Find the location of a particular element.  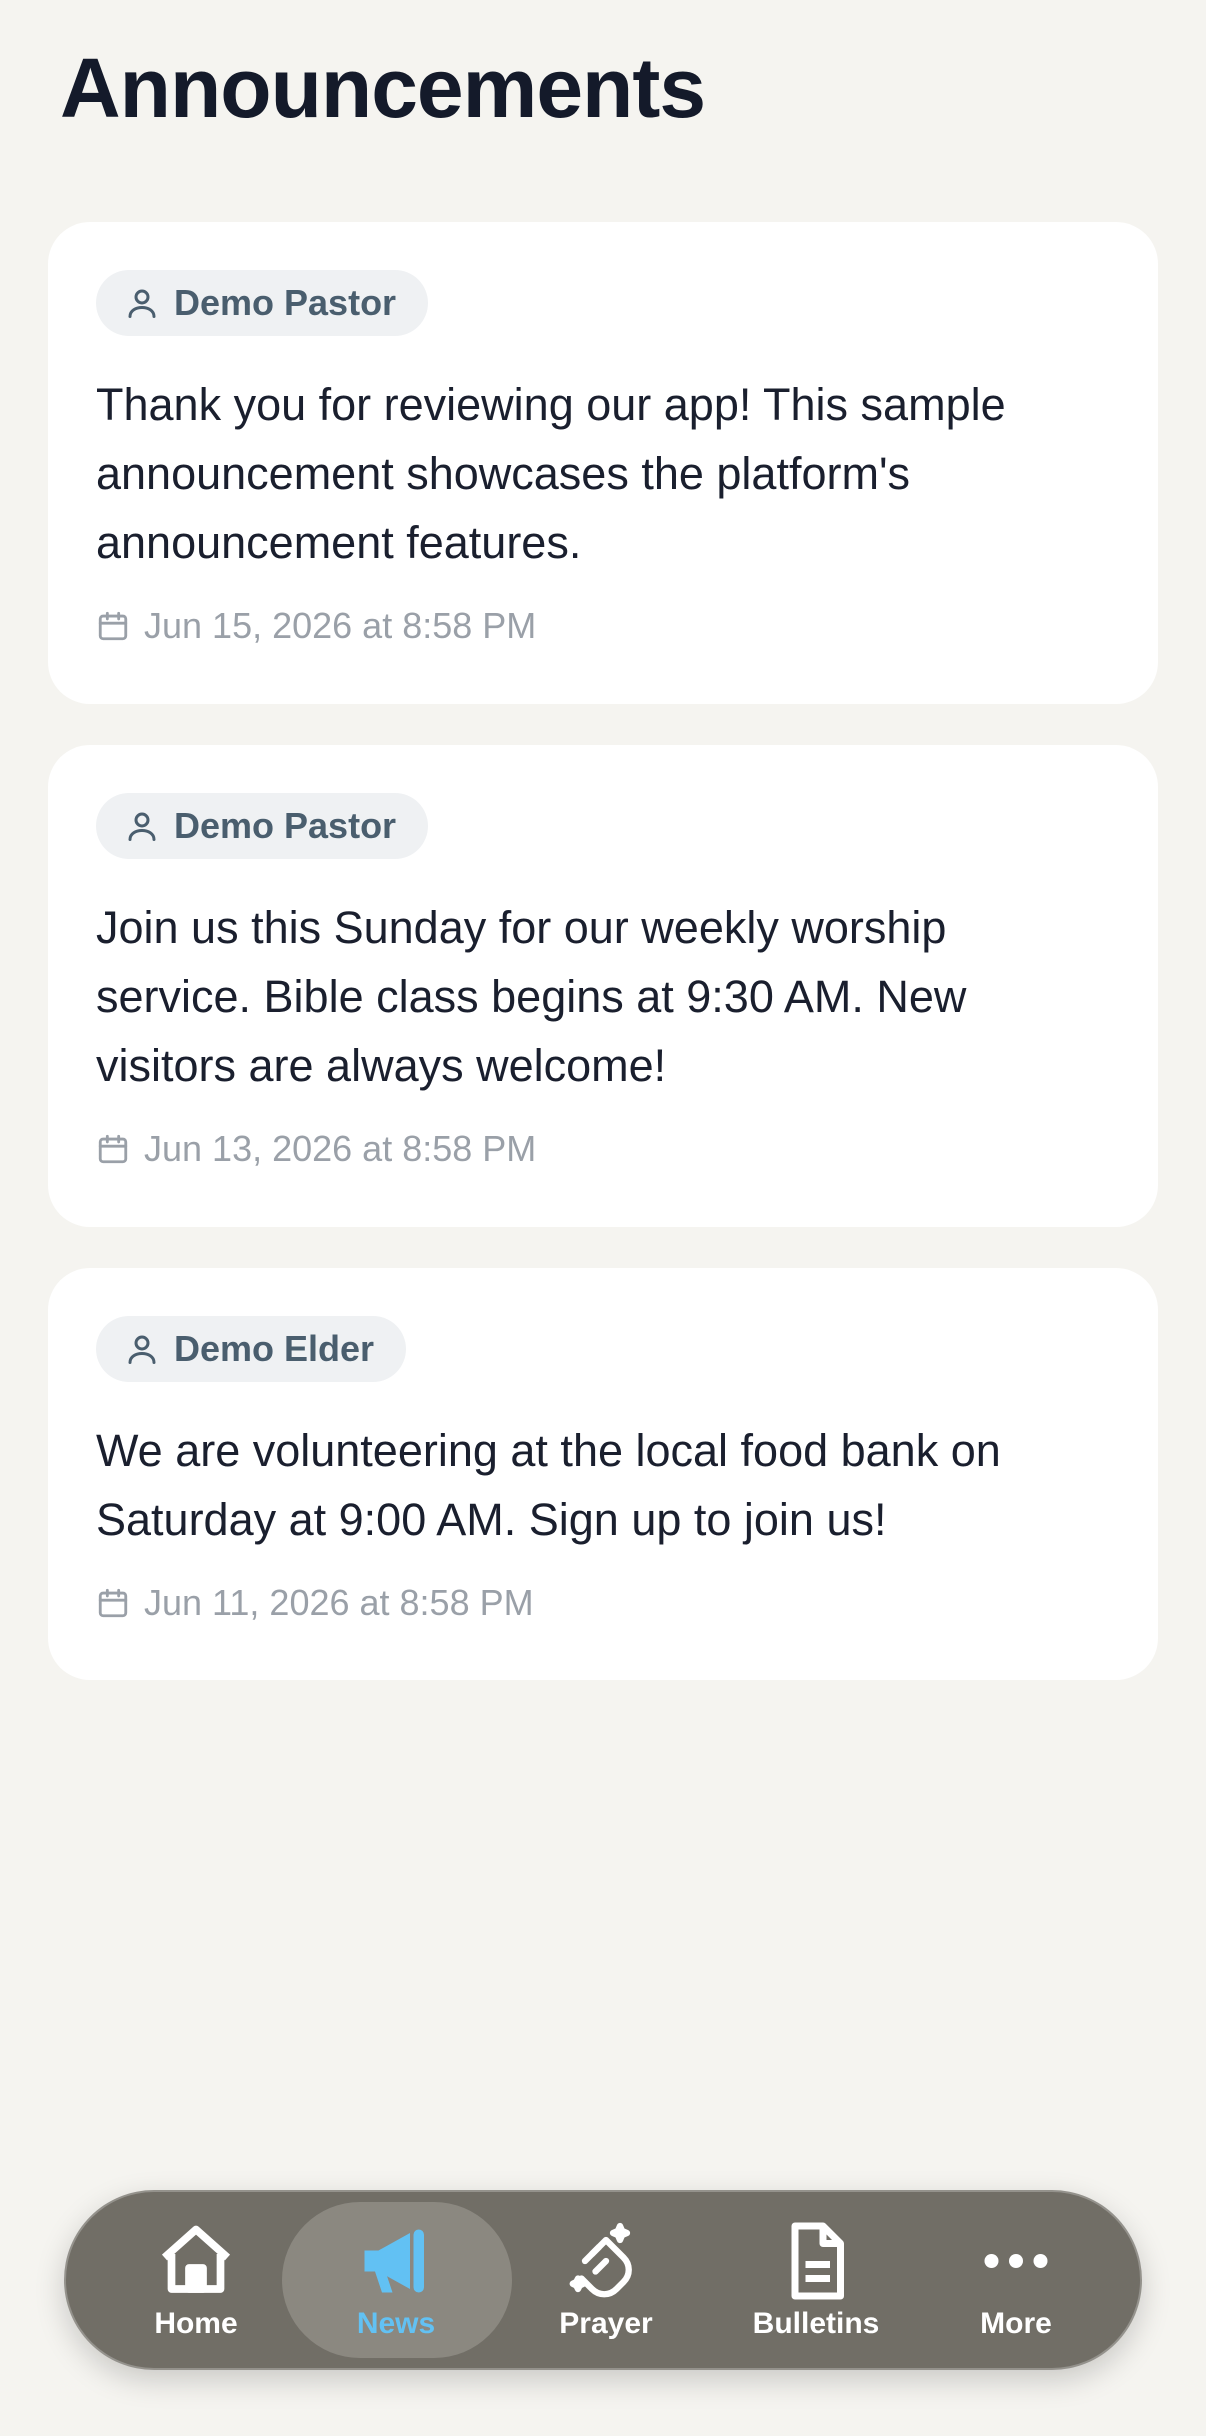

home-icon is located at coordinates (196, 2259).